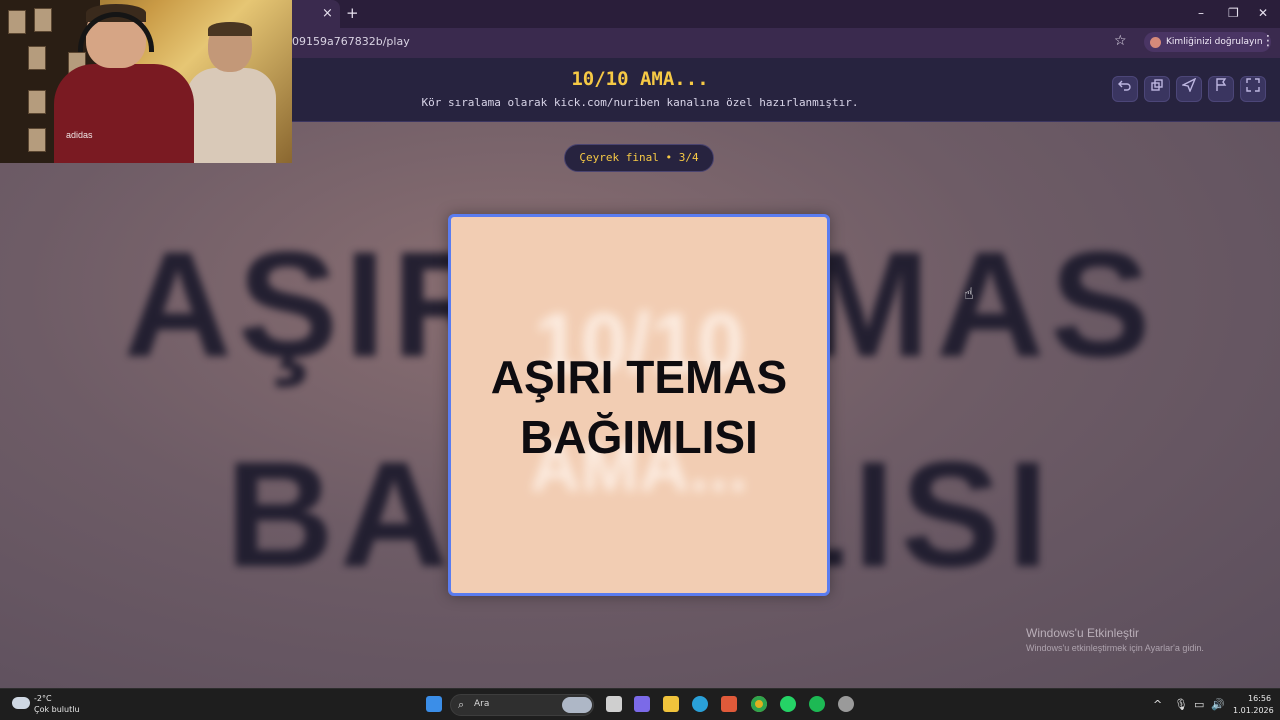 The width and height of the screenshot is (1280, 720). I want to click on bookmark-star-icon: ☆, so click(1120, 41).